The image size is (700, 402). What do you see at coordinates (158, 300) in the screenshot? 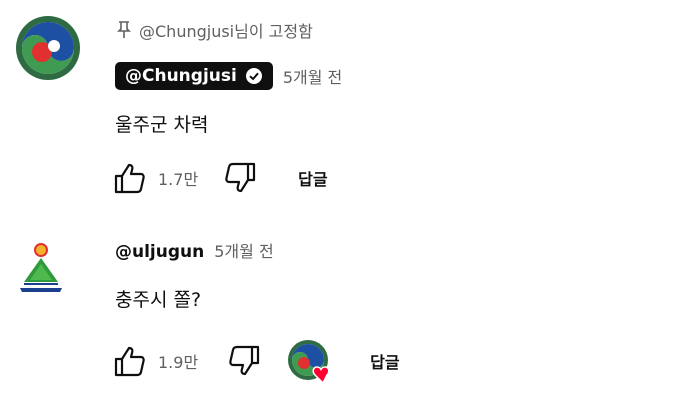
I see `comment-text: 충주시 쫄?` at bounding box center [158, 300].